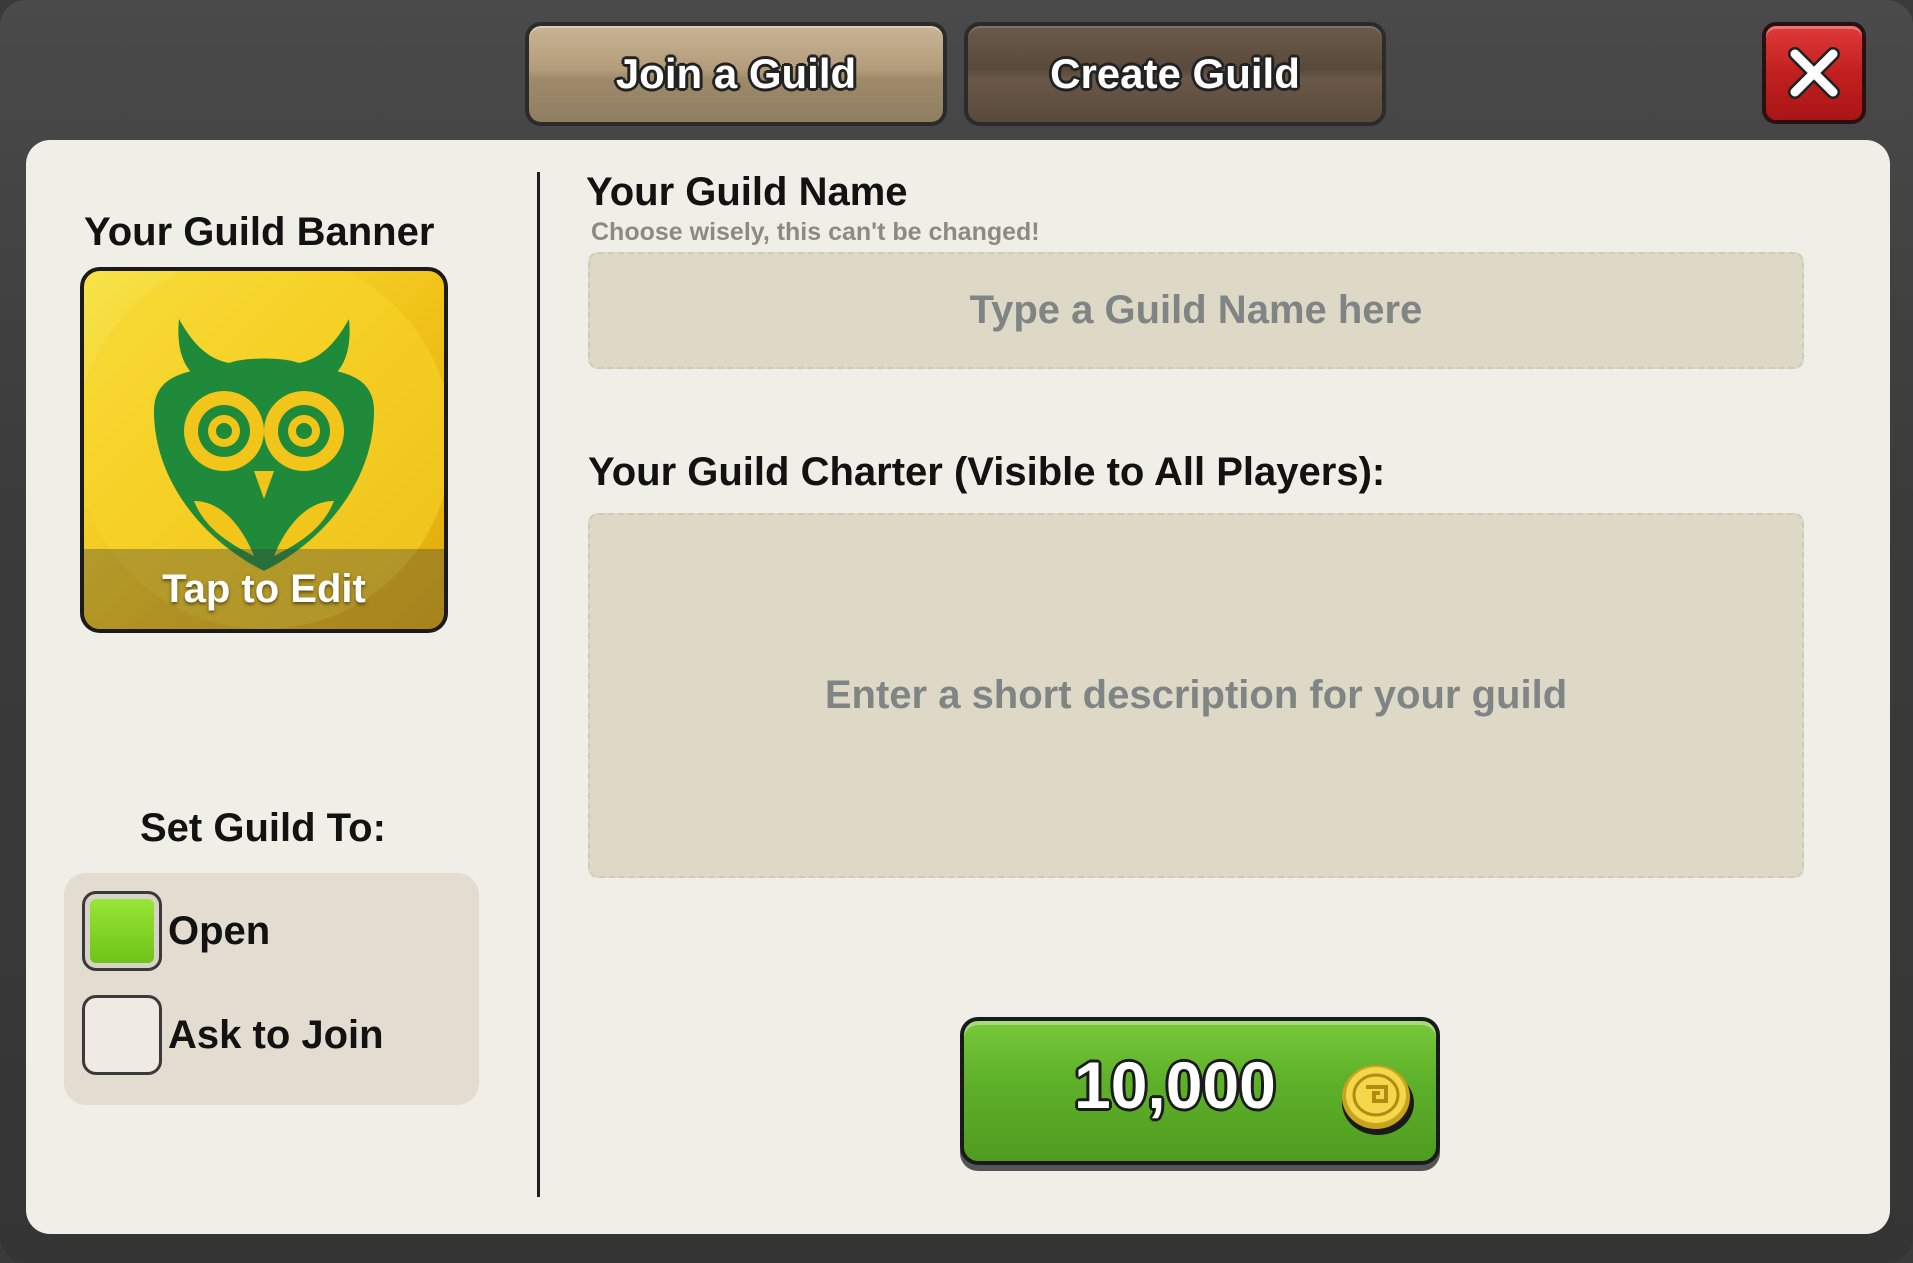 This screenshot has height=1263, width=1913. I want to click on ask-to-join-checkbox, so click(122, 1035).